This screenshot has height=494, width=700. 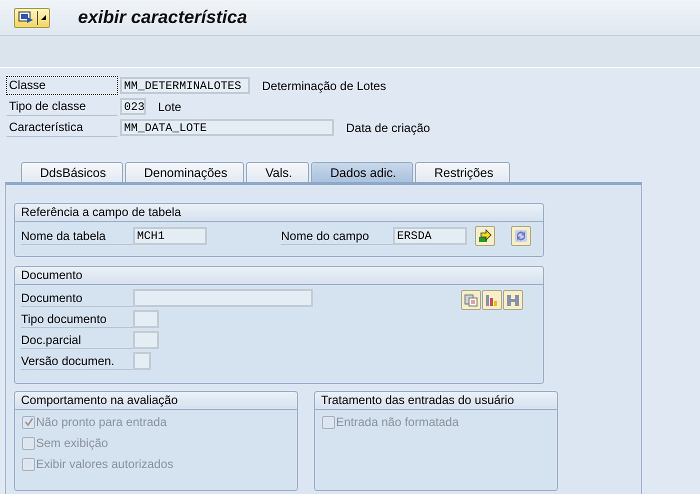 What do you see at coordinates (430, 236) in the screenshot?
I see `input-field: ERSDA` at bounding box center [430, 236].